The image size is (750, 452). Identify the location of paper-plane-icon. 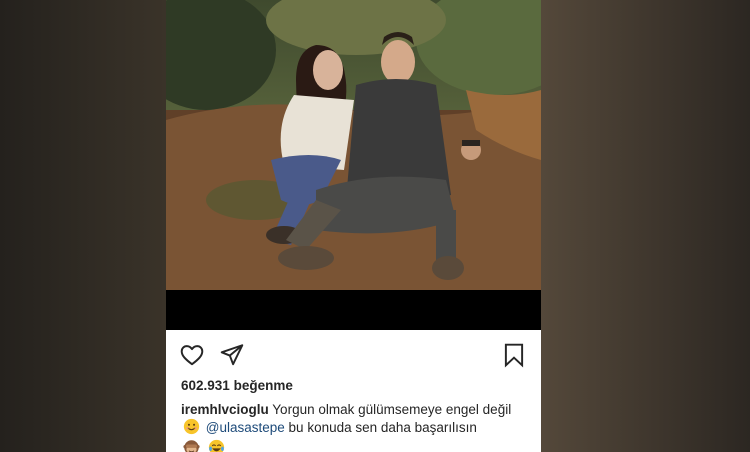
(232, 355).